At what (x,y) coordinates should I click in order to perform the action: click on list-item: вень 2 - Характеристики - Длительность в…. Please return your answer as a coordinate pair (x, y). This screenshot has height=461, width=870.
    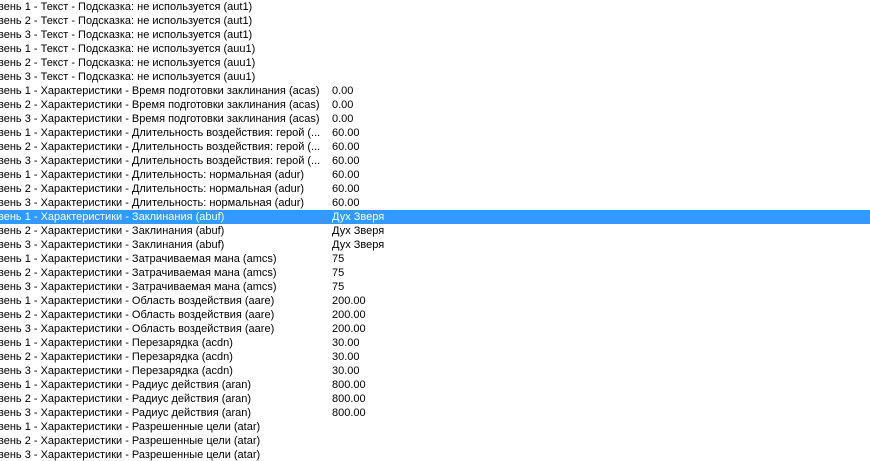
    Looking at the image, I should click on (435, 147).